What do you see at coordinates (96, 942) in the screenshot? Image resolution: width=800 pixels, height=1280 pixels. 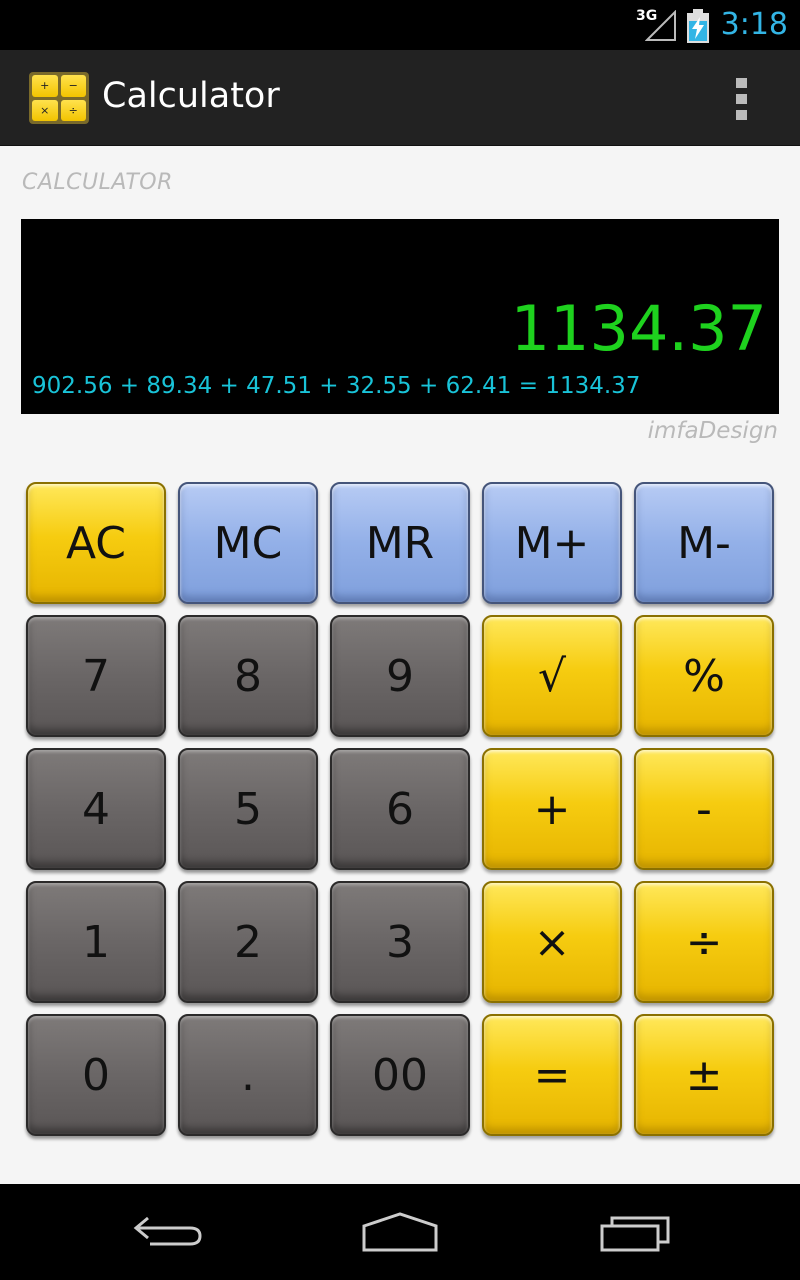 I see `digit-1-button: 1` at bounding box center [96, 942].